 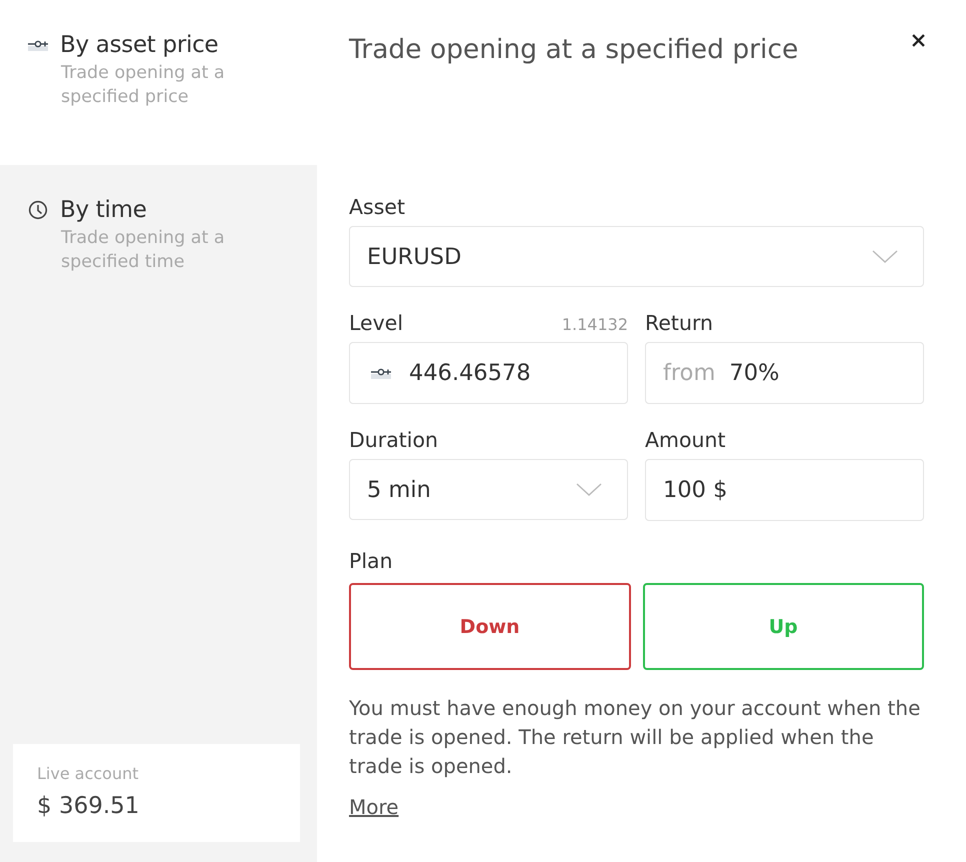 I want to click on sidebar-item: By asset price Trade opening at a specified price, so click(x=158, y=82).